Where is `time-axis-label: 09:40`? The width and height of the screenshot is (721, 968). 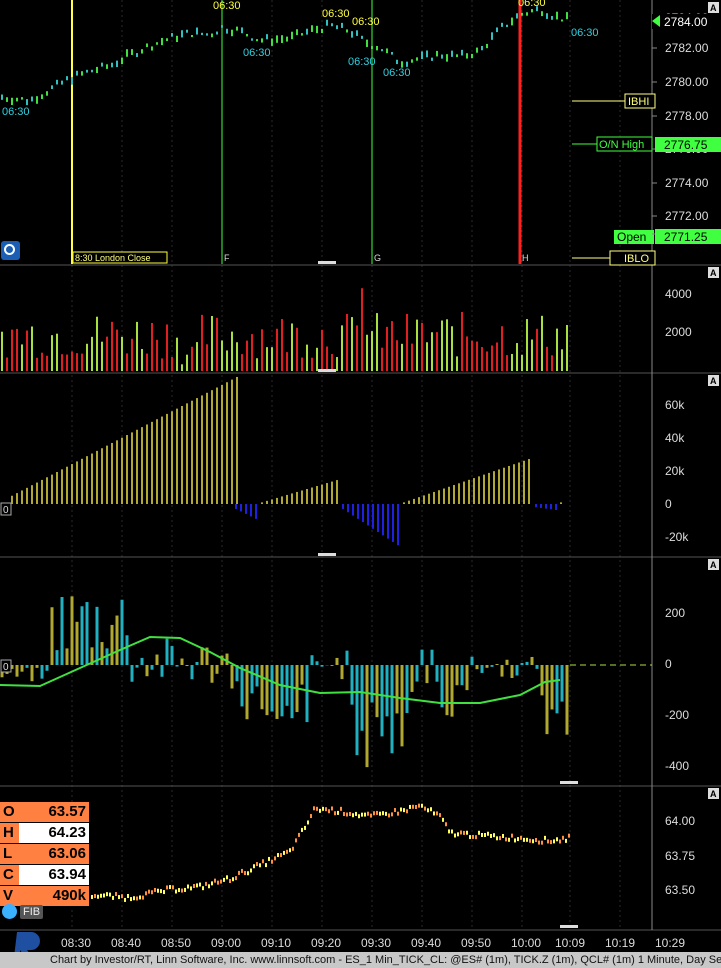 time-axis-label: 09:40 is located at coordinates (426, 943).